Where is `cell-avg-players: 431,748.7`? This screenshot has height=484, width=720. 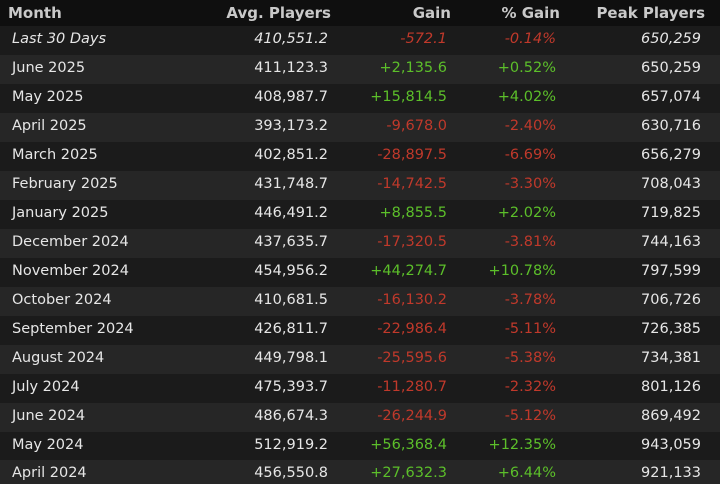
cell-avg-players: 431,748.7 is located at coordinates (291, 184).